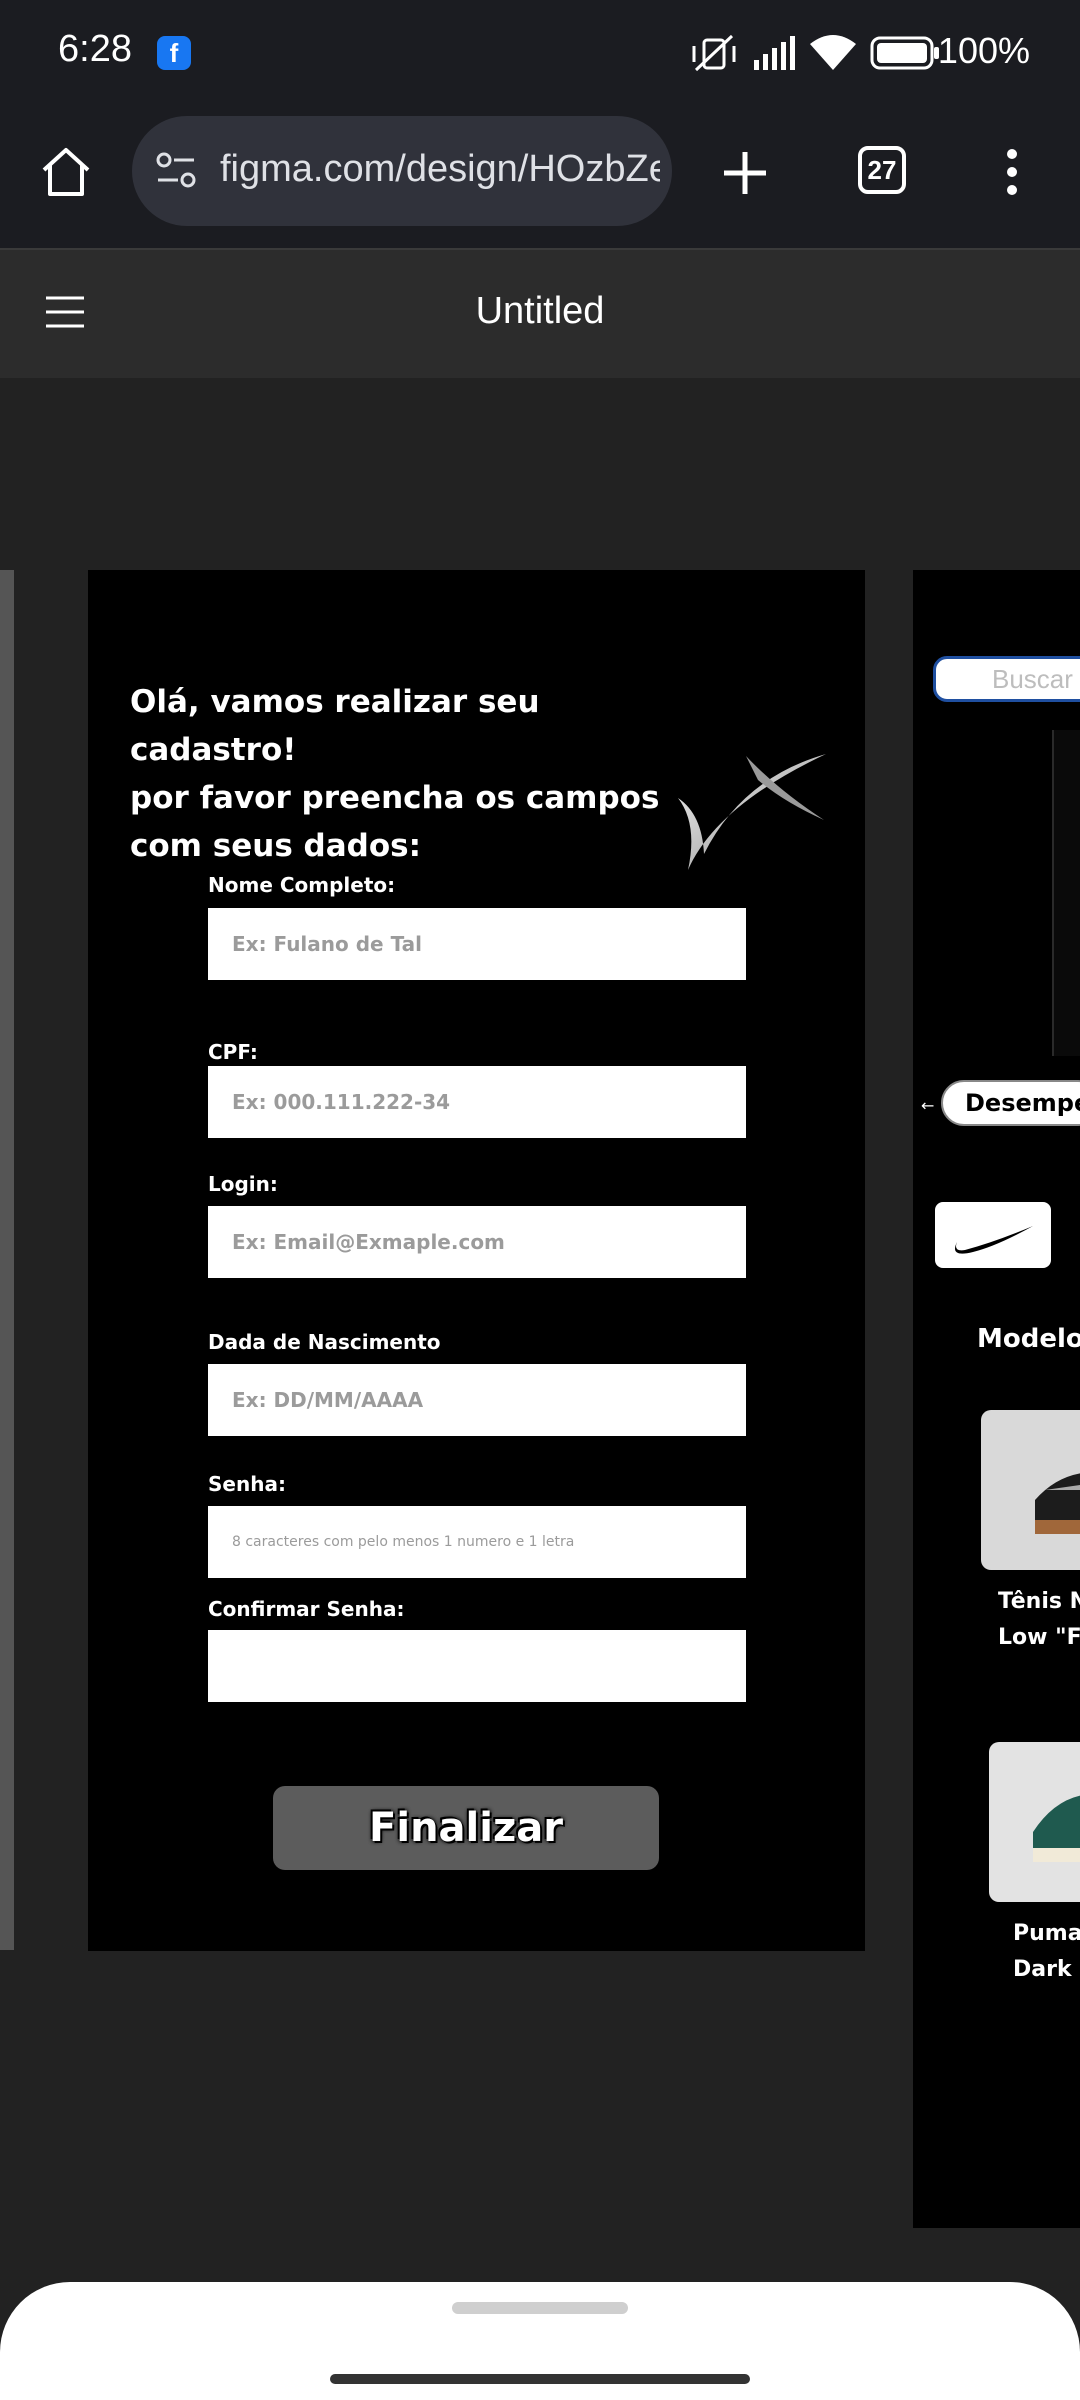  What do you see at coordinates (177, 171) in the screenshot?
I see `site-settings-icon` at bounding box center [177, 171].